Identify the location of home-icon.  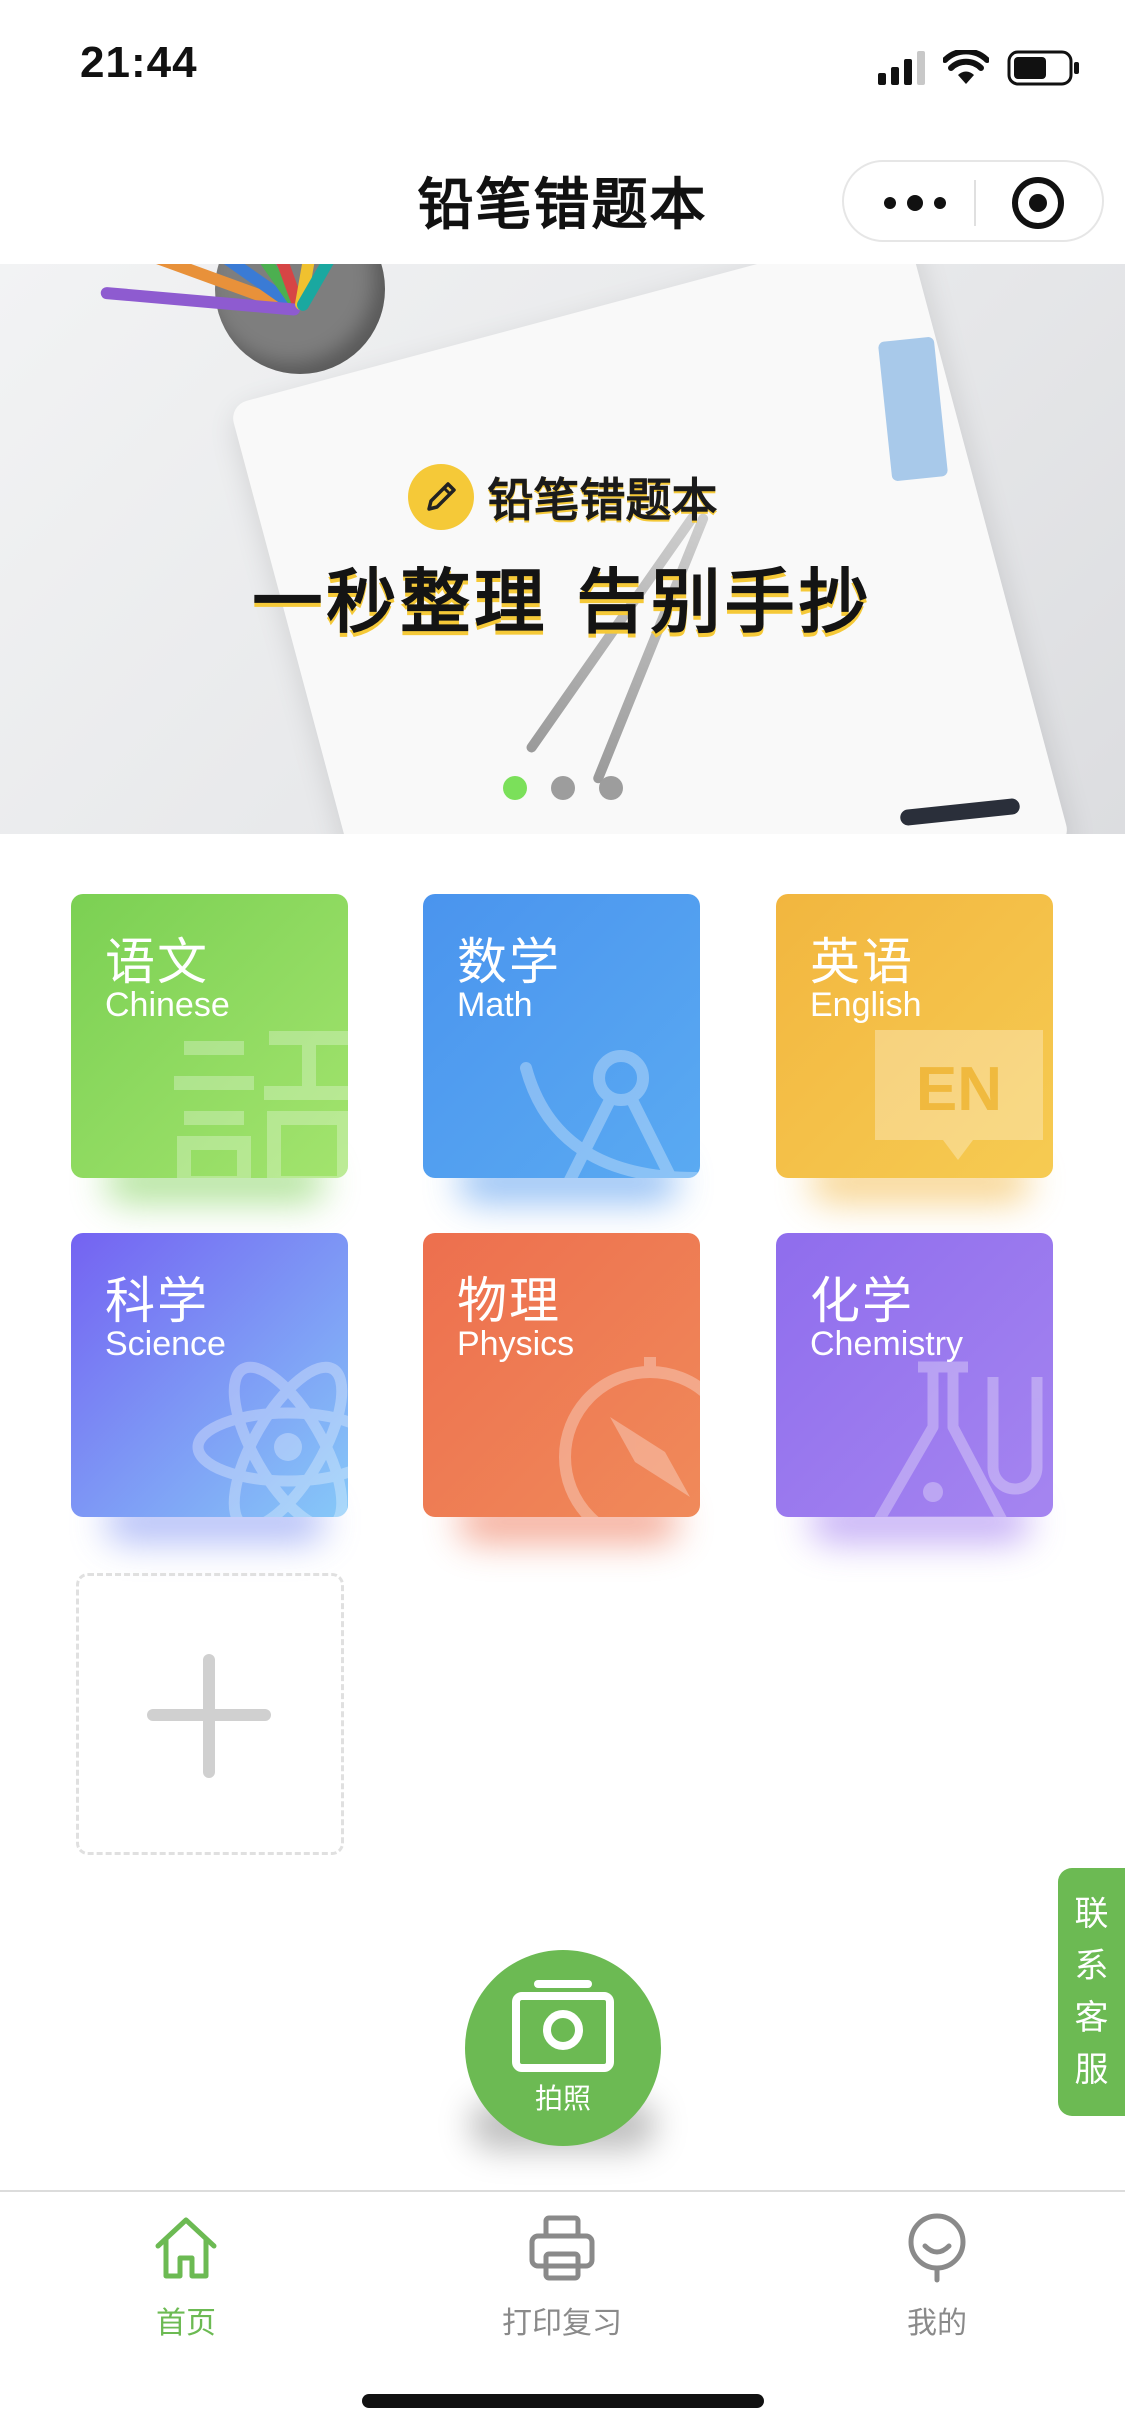
(186, 2248).